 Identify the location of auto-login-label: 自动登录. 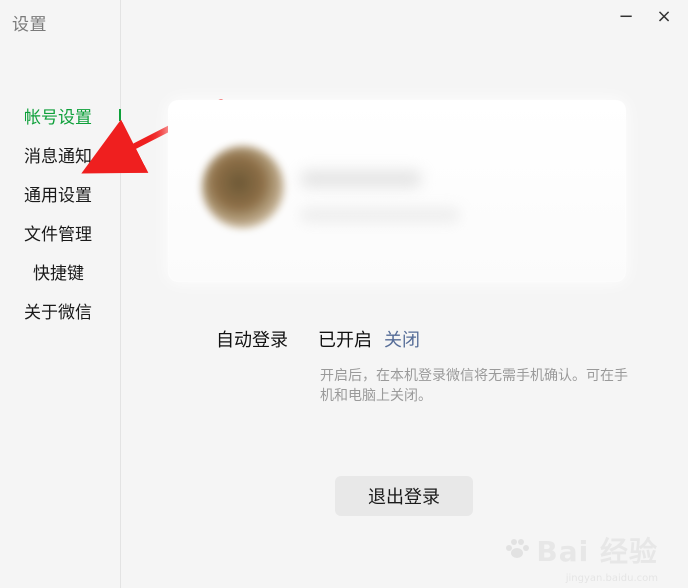
(252, 340).